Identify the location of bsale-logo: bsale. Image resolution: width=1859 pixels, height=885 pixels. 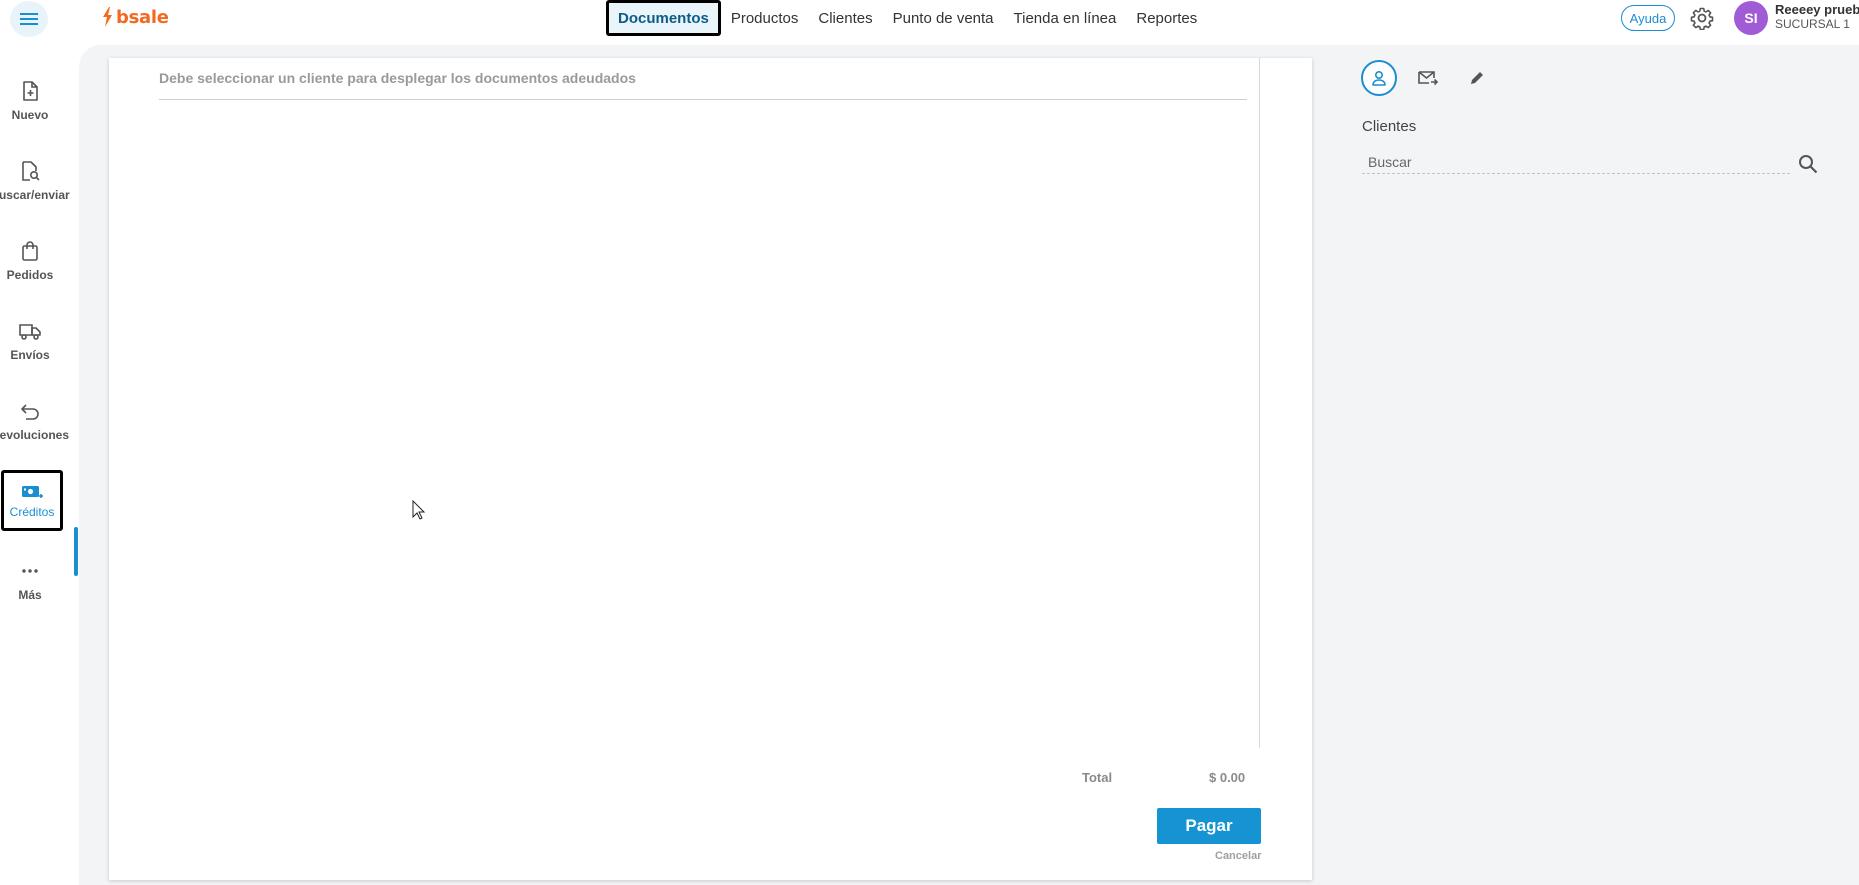
(134, 17).